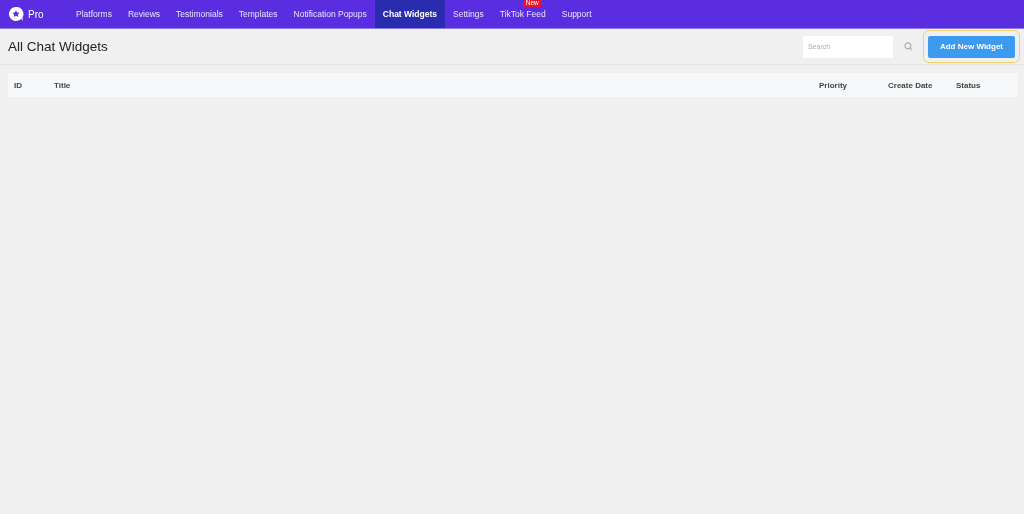 The image size is (1024, 514). Describe the element at coordinates (94, 14) in the screenshot. I see `nav-tab: Platforms` at that location.